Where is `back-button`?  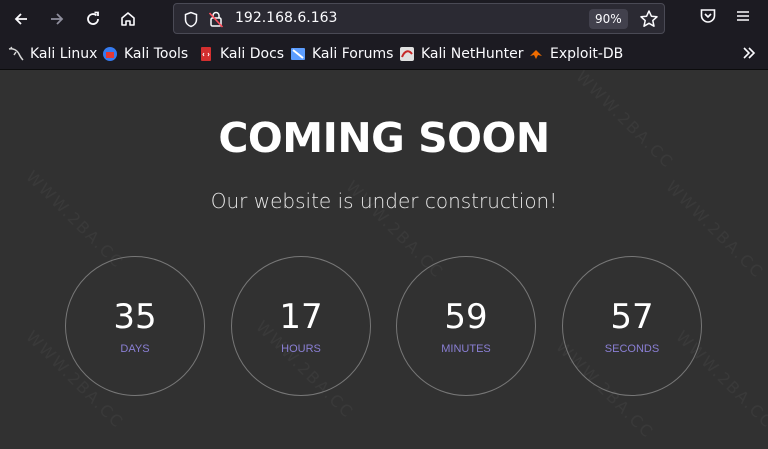
back-button is located at coordinates (21, 19).